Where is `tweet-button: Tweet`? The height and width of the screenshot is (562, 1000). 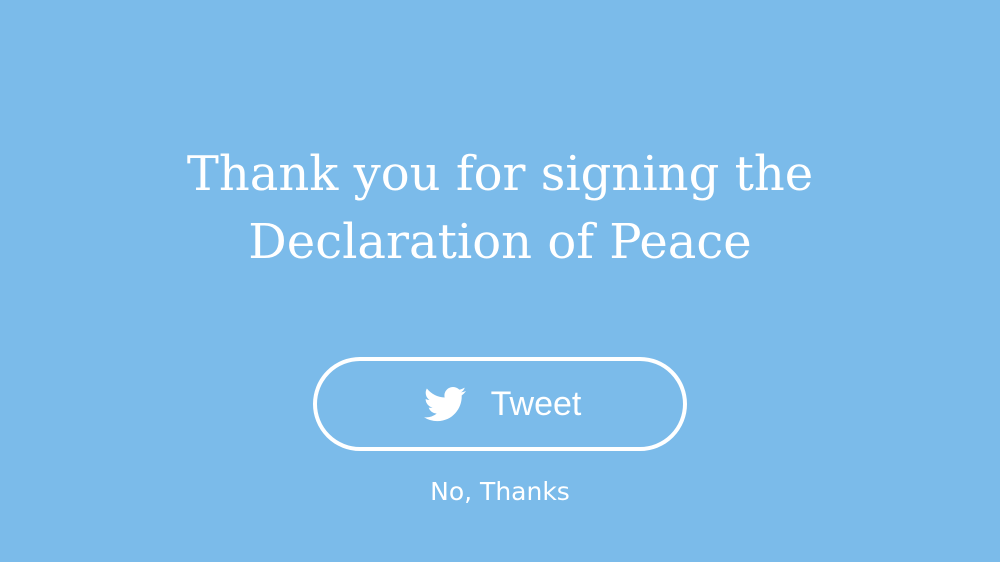 tweet-button: Tweet is located at coordinates (500, 404).